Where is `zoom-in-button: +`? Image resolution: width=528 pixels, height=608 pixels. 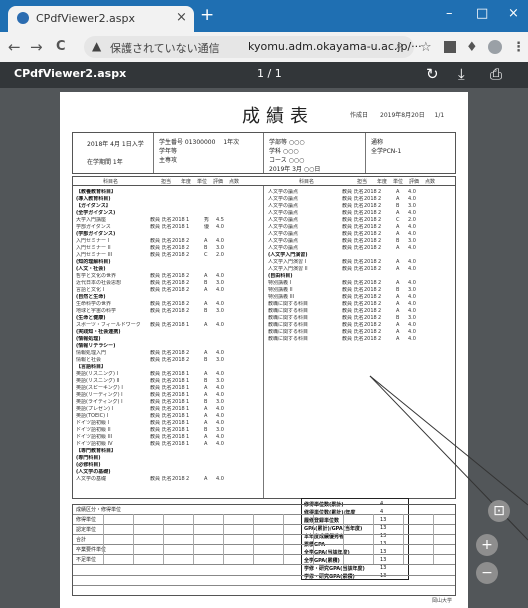
zoom-in-button: + is located at coordinates (487, 545).